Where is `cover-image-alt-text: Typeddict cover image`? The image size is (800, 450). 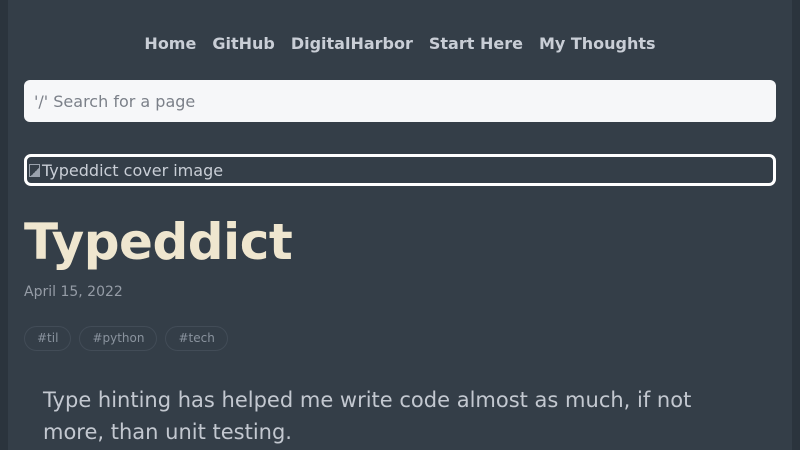
cover-image-alt-text: Typeddict cover image is located at coordinates (133, 170).